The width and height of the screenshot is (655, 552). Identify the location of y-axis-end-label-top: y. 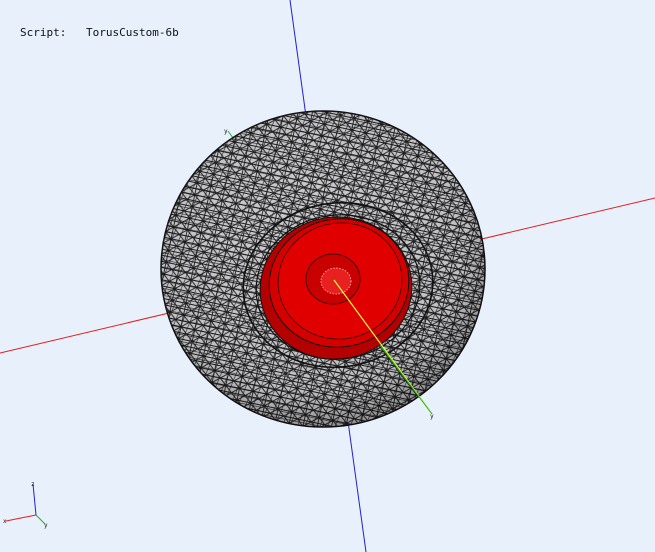
(226, 131).